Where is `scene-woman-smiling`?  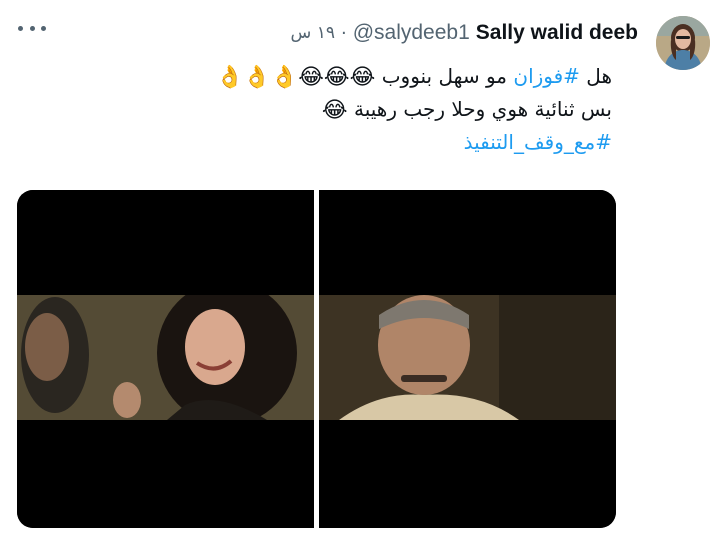
scene-woman-smiling is located at coordinates (165, 357).